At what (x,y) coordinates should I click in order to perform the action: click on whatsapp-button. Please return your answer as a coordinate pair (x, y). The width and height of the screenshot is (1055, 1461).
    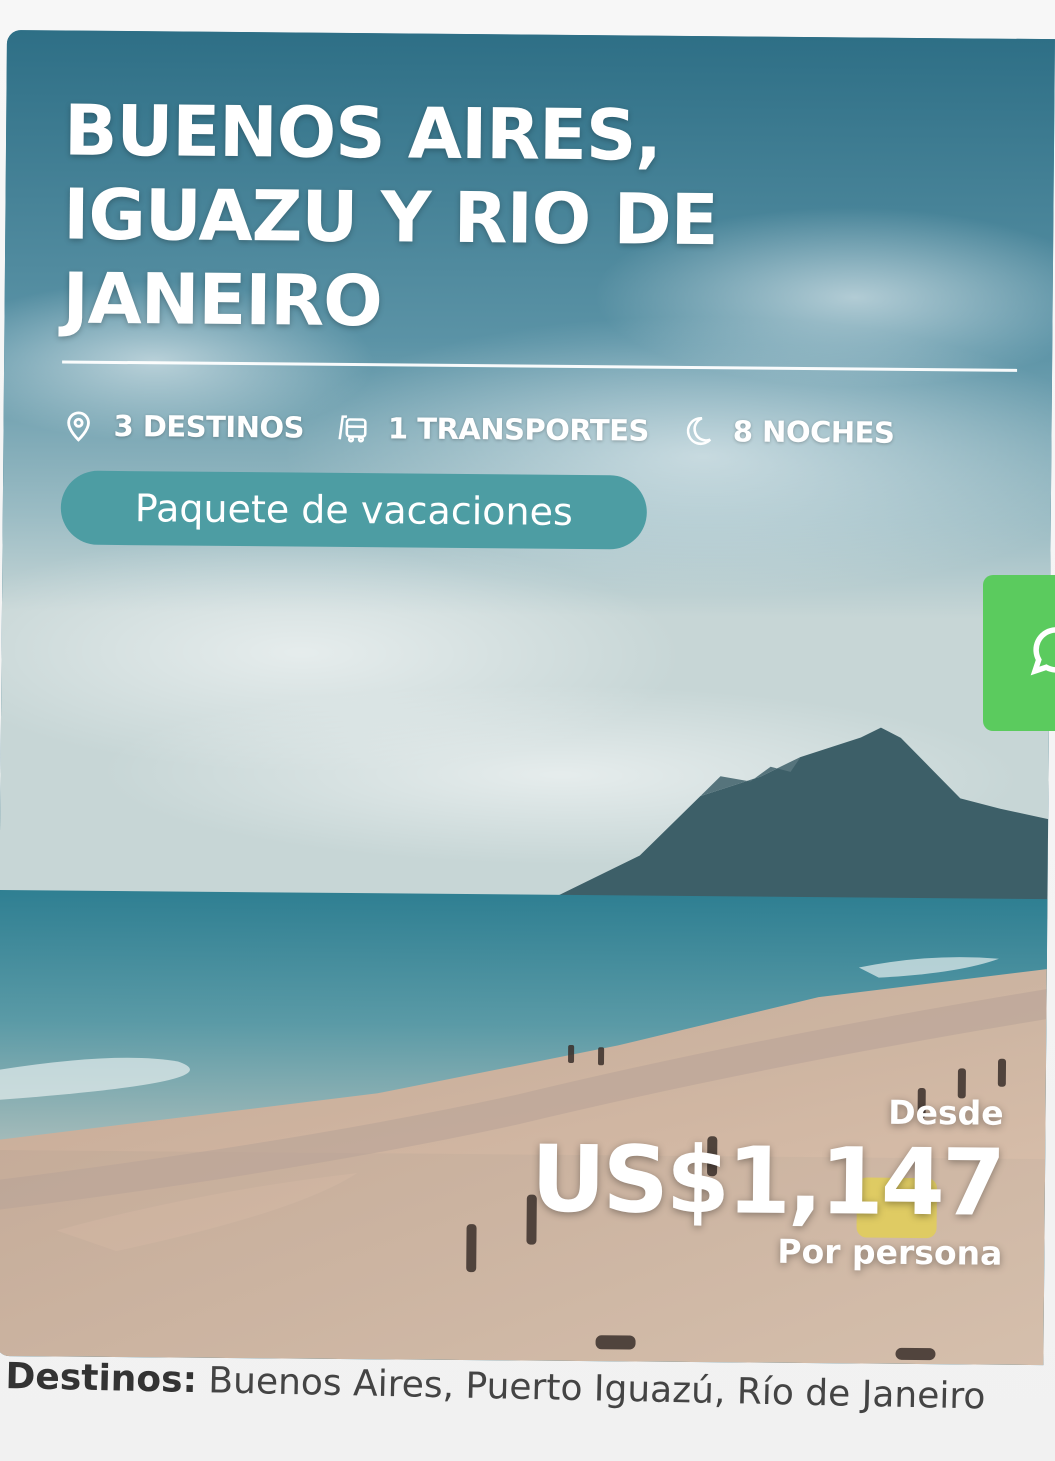
    Looking at the image, I should click on (1019, 653).